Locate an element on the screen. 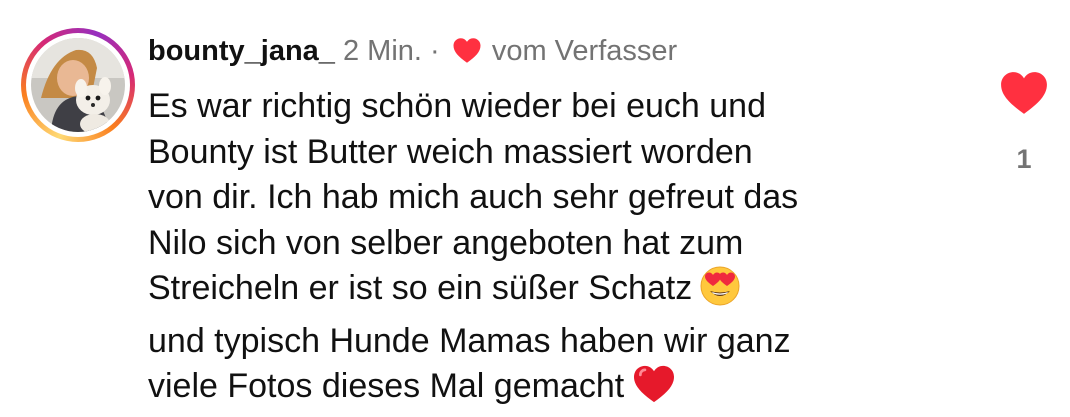 The image size is (1070, 417). comment-line-text: Streicheln er ist so ein süßer Schatz is located at coordinates (420, 288).